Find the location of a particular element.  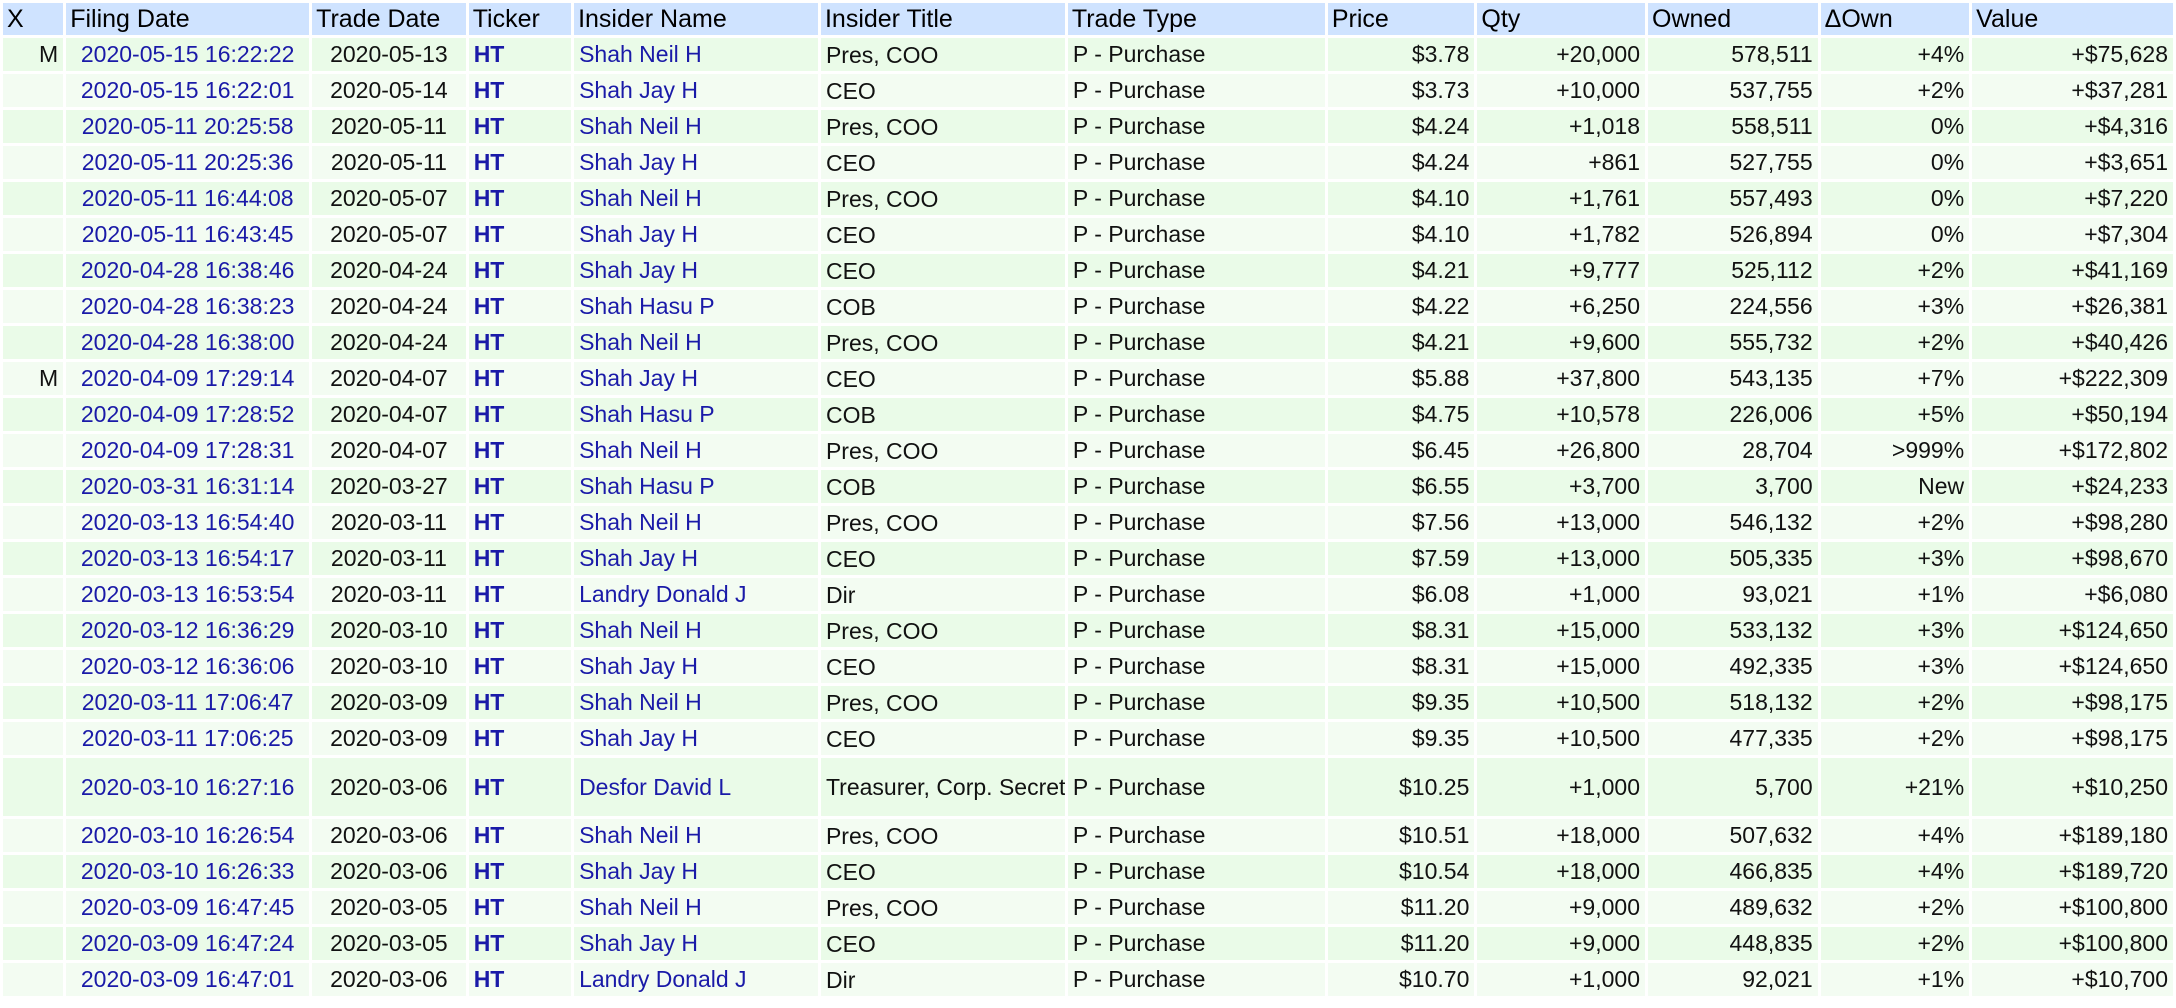

cell-trade-date: 2020-05-11 is located at coordinates (389, 162).